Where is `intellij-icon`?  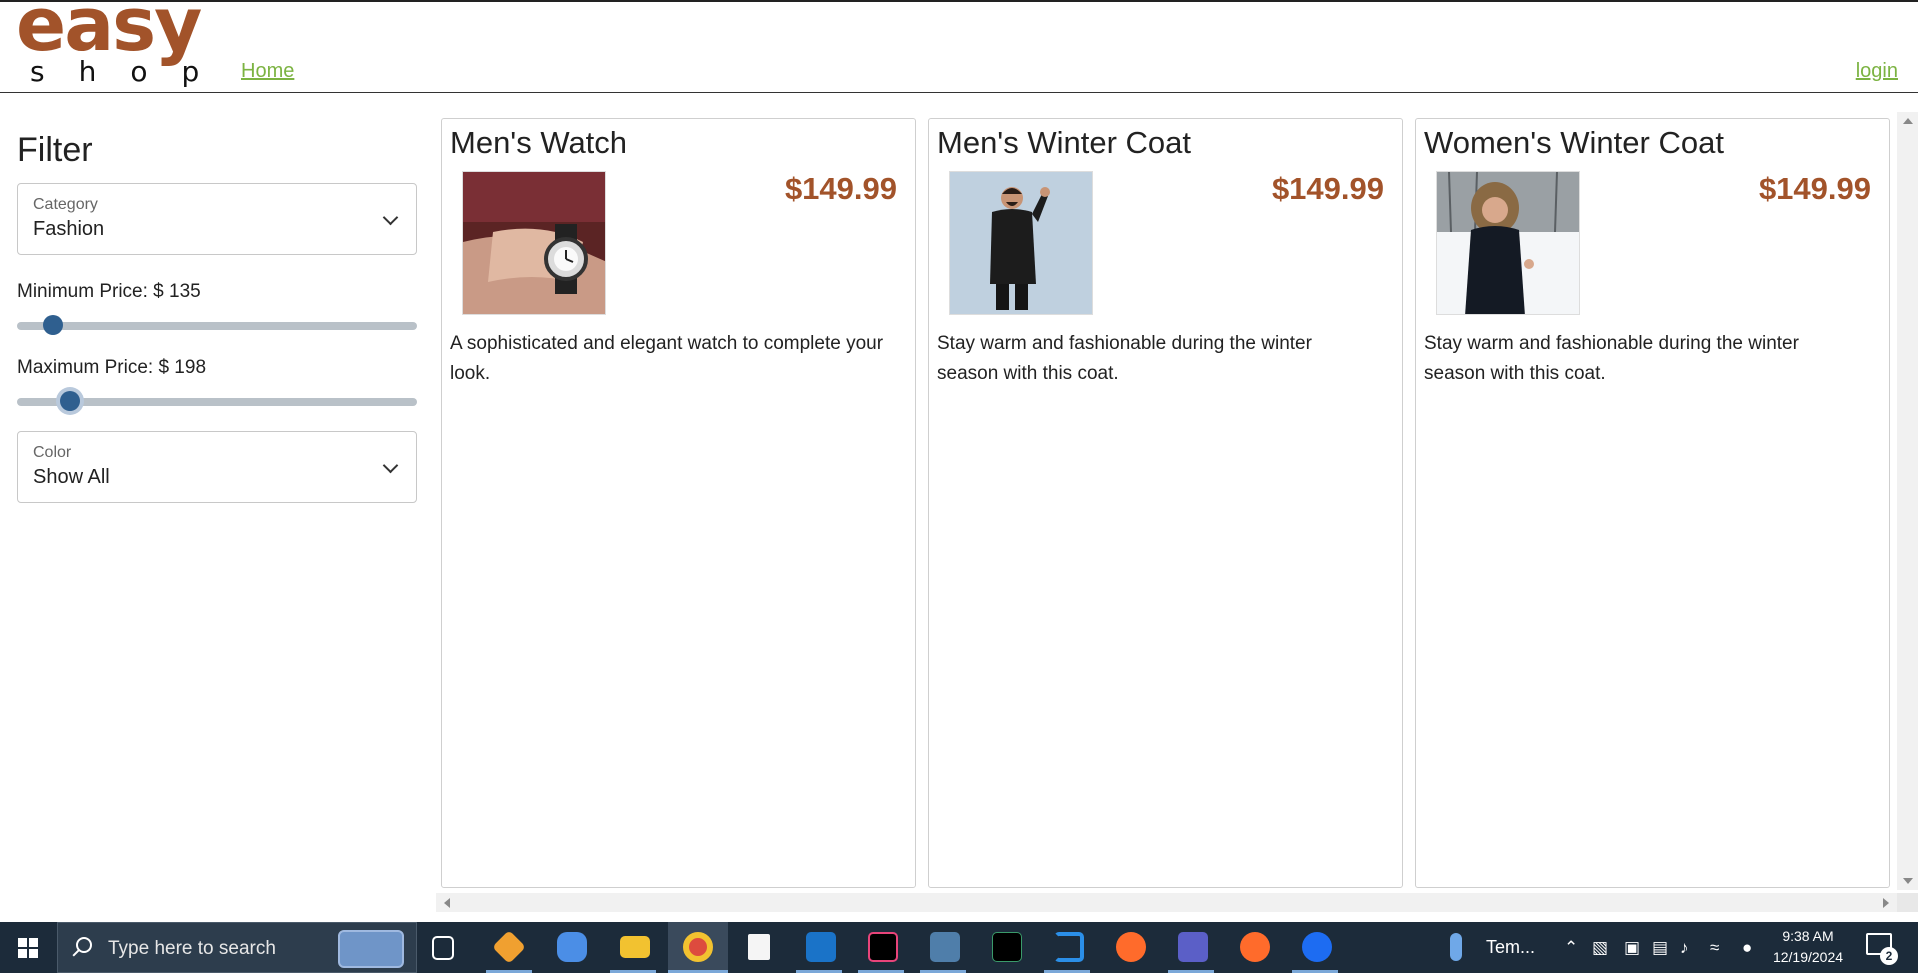
intellij-icon is located at coordinates (883, 947).